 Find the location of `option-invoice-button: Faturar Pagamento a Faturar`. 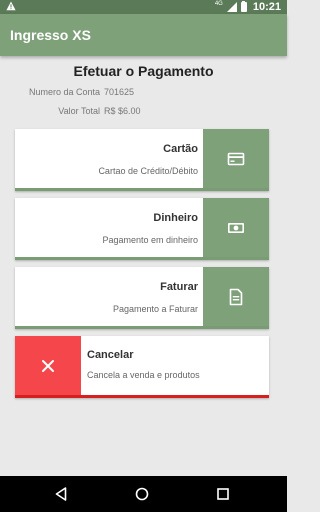

option-invoice-button: Faturar Pagamento a Faturar is located at coordinates (142, 298).